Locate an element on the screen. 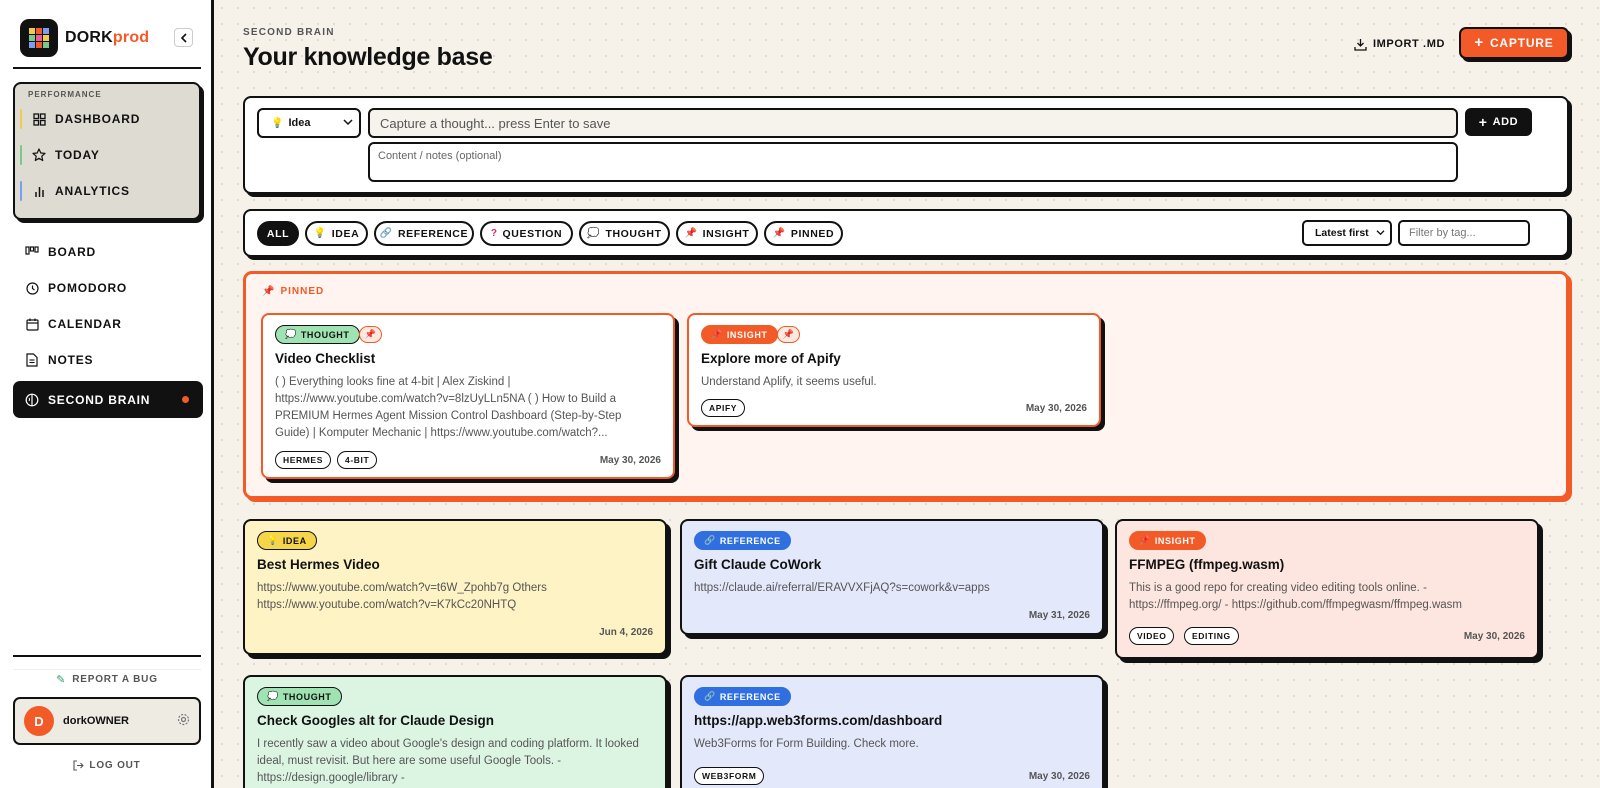 This screenshot has height=788, width=1600. analytics-accent-bar is located at coordinates (21, 191).